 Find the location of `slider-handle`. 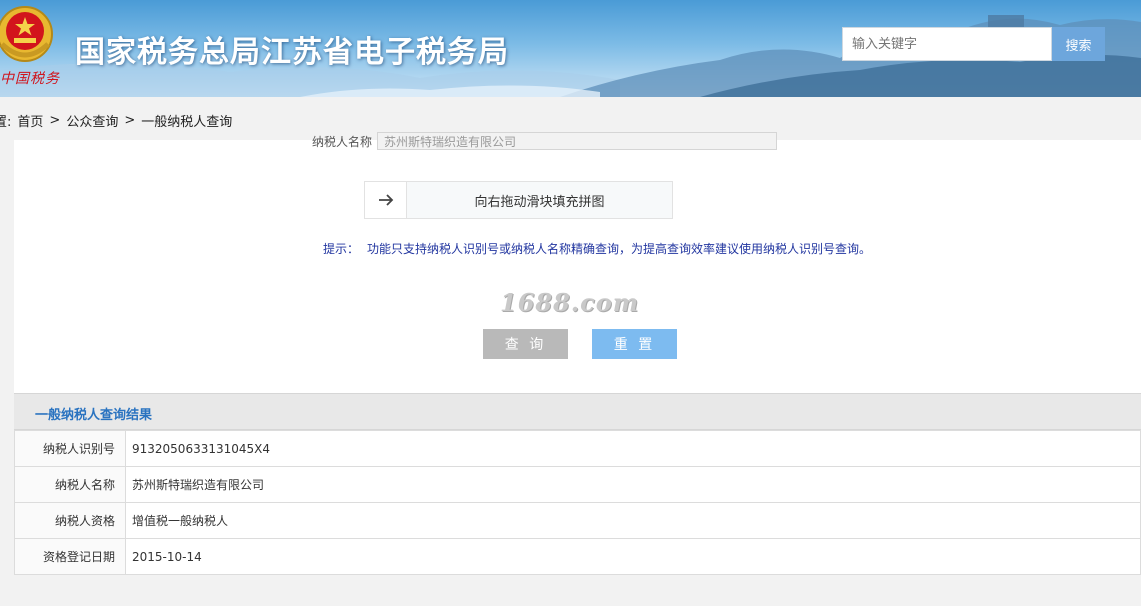

slider-handle is located at coordinates (386, 200).